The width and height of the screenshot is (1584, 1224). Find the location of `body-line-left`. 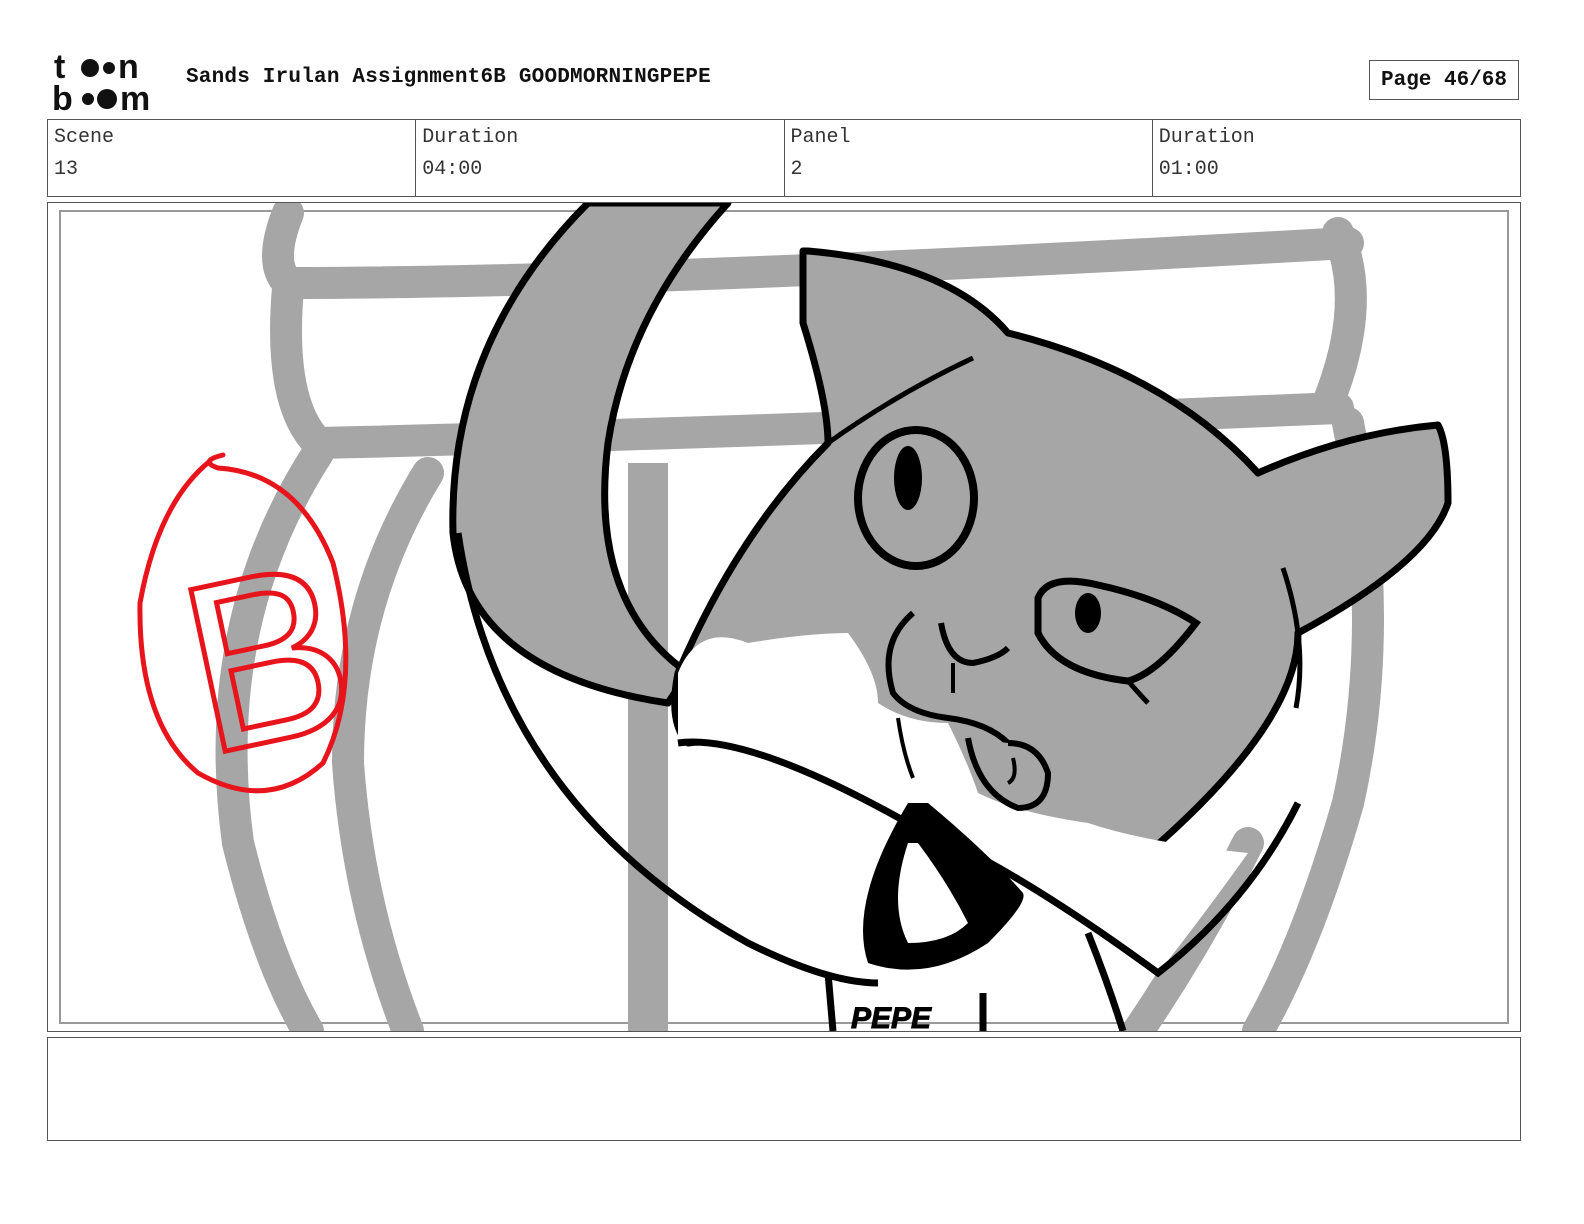

body-line-left is located at coordinates (830, 1001).